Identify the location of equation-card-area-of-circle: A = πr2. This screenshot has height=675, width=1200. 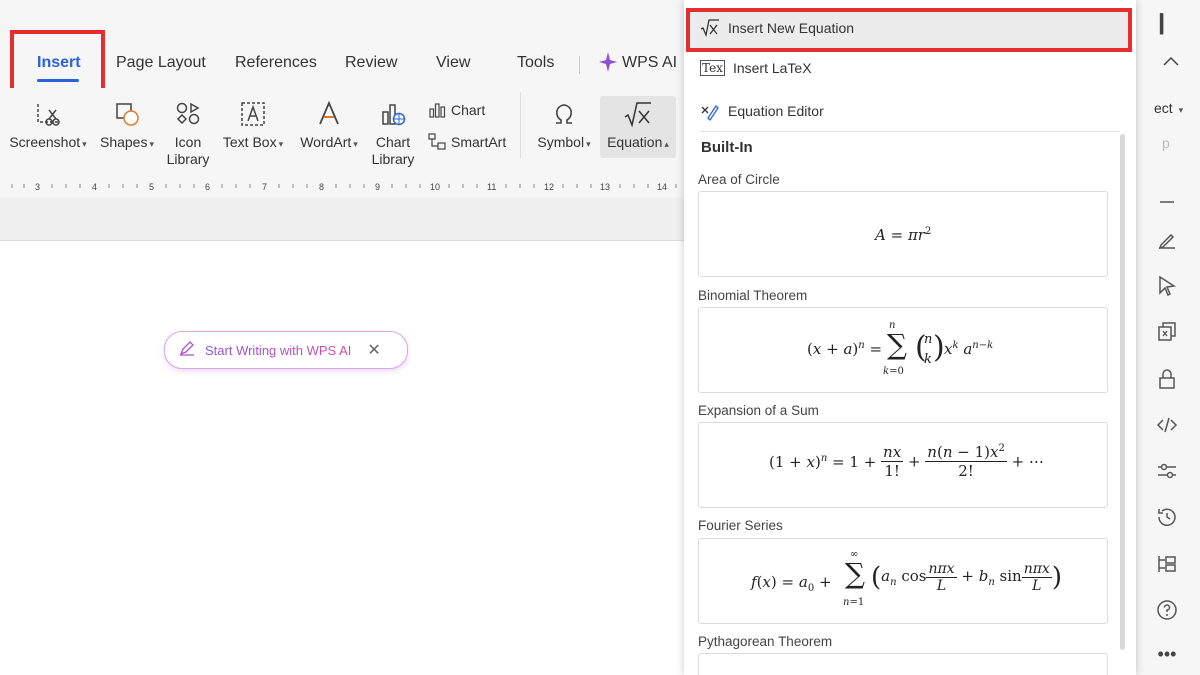
(903, 234).